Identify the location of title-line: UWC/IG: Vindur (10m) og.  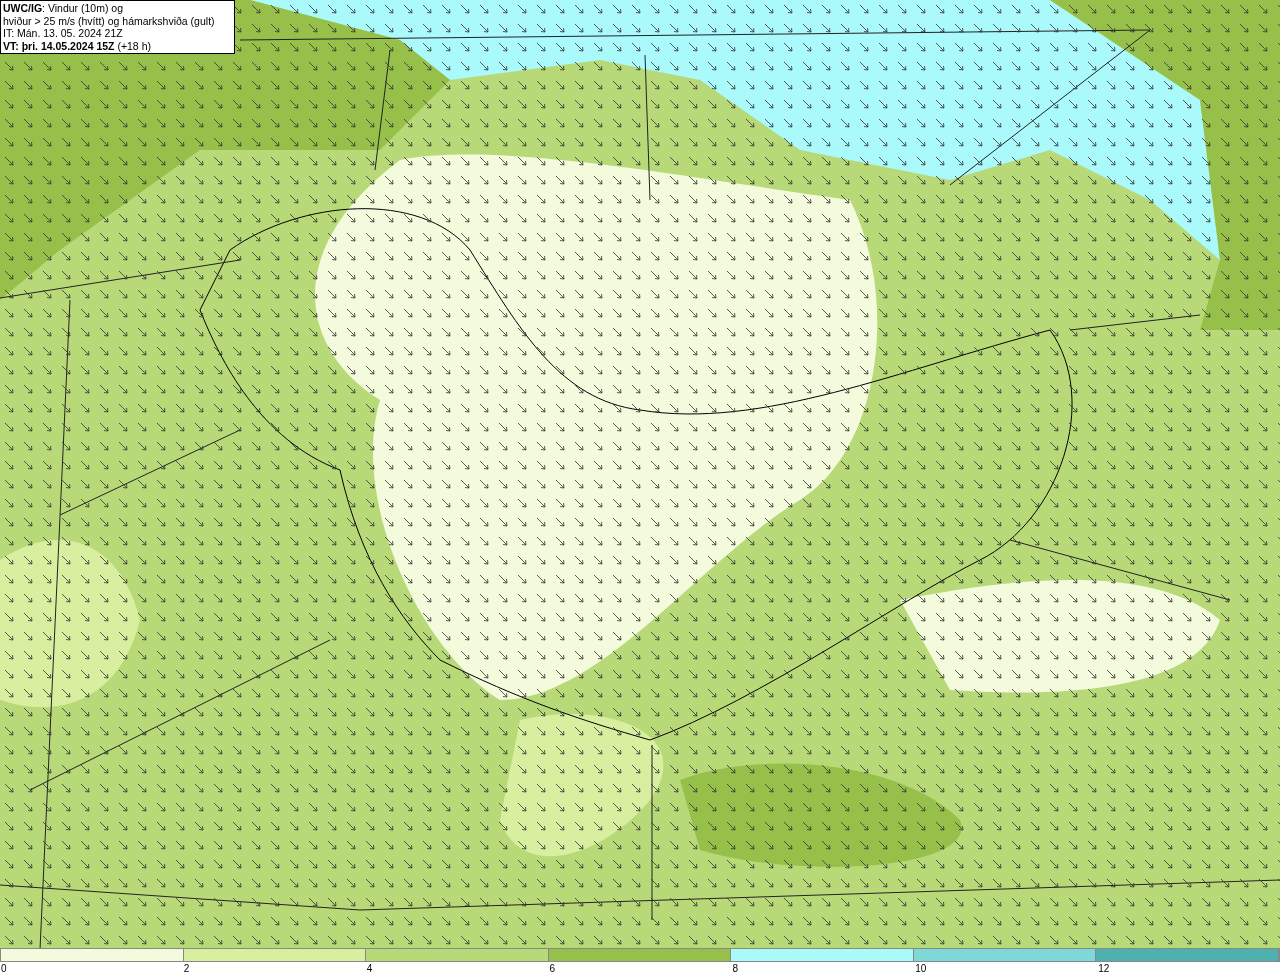
(63, 8).